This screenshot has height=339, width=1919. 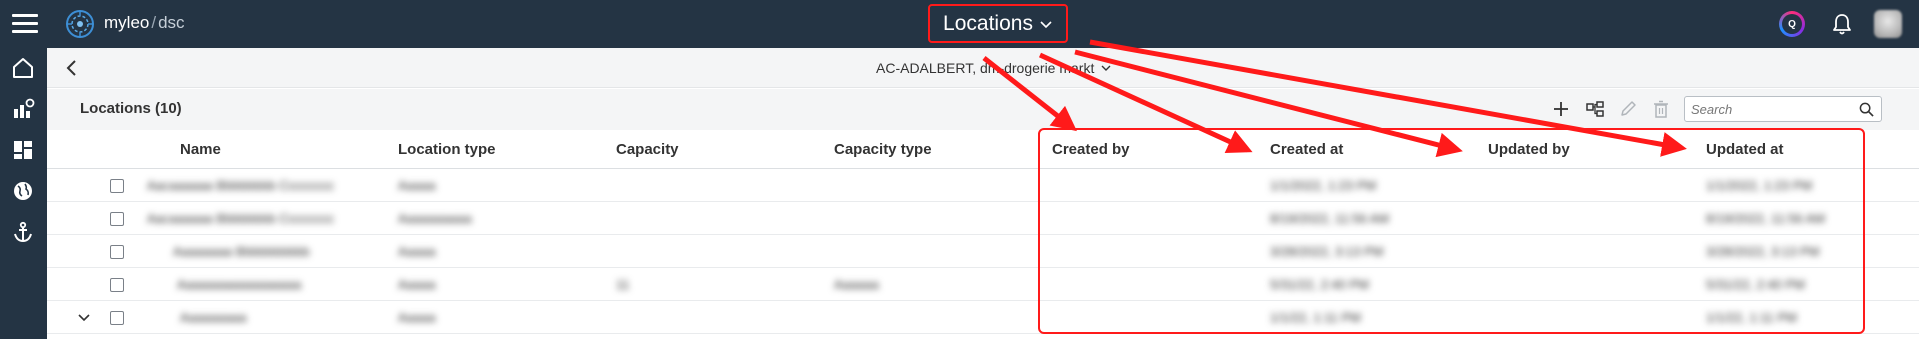 What do you see at coordinates (1759, 185) in the screenshot?
I see `cell-updated-at: 1/1/2022, 1:23 PM` at bounding box center [1759, 185].